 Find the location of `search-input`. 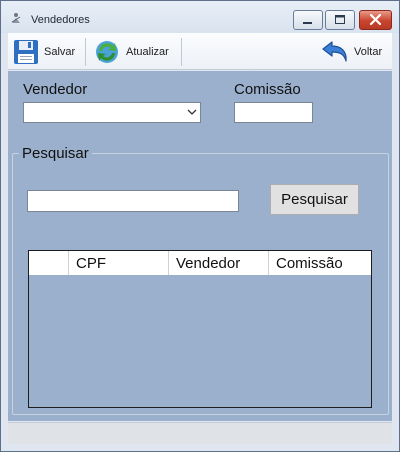

search-input is located at coordinates (133, 201).